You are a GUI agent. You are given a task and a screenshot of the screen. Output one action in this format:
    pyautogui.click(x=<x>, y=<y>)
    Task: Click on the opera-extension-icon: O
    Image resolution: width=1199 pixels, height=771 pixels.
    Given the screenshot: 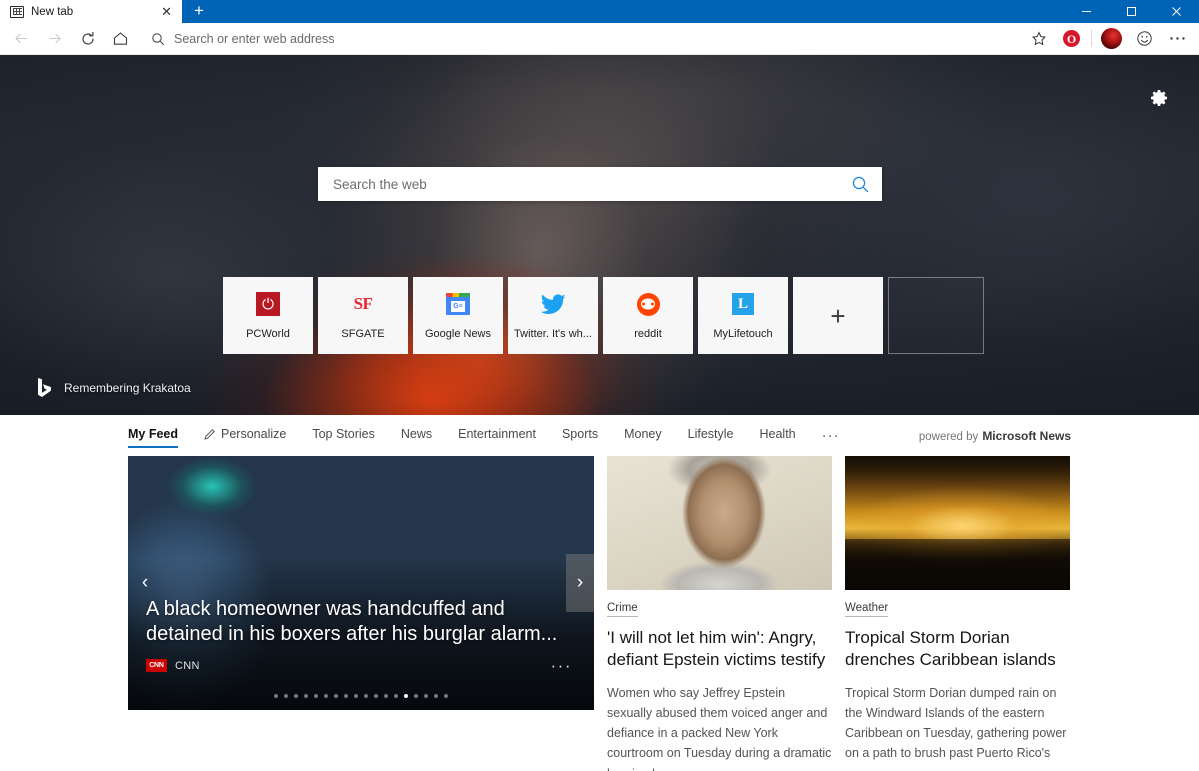 What is the action you would take?
    pyautogui.click(x=1071, y=39)
    